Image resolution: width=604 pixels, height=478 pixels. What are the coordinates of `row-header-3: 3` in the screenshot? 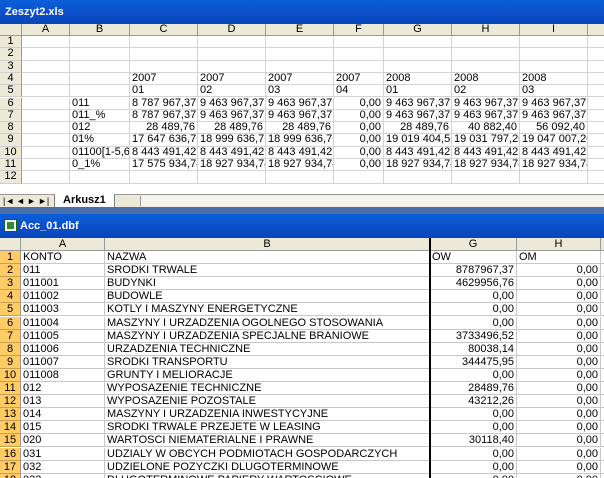 It's located at (11, 66).